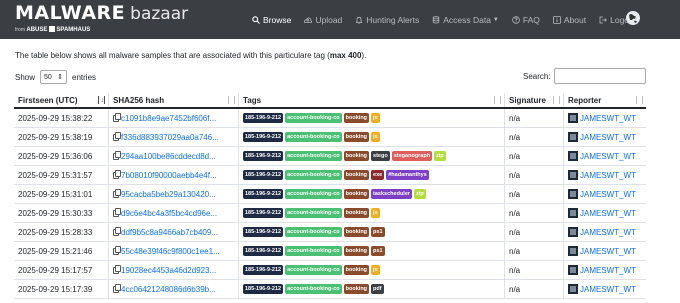 The height and width of the screenshot is (303, 680). I want to click on nav-upload: Upload, so click(323, 20).